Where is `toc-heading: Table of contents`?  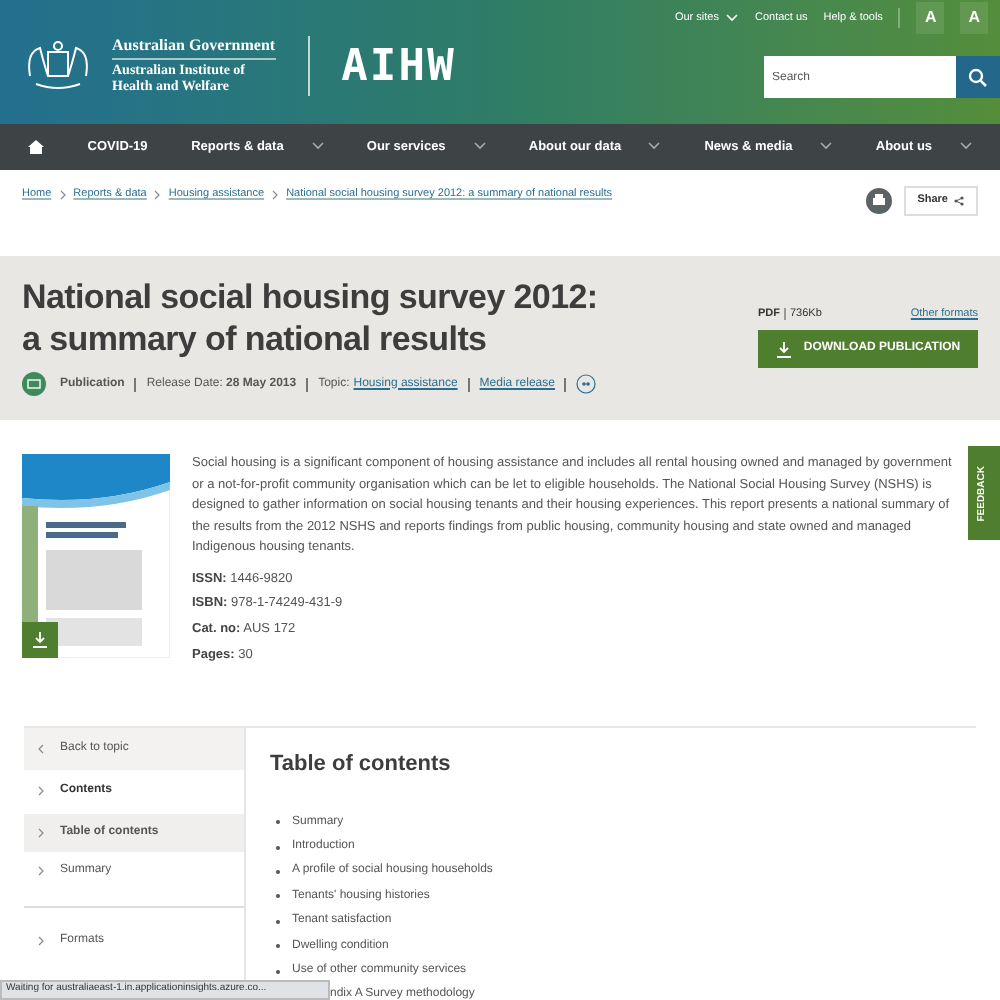 toc-heading: Table of contents is located at coordinates (361, 764).